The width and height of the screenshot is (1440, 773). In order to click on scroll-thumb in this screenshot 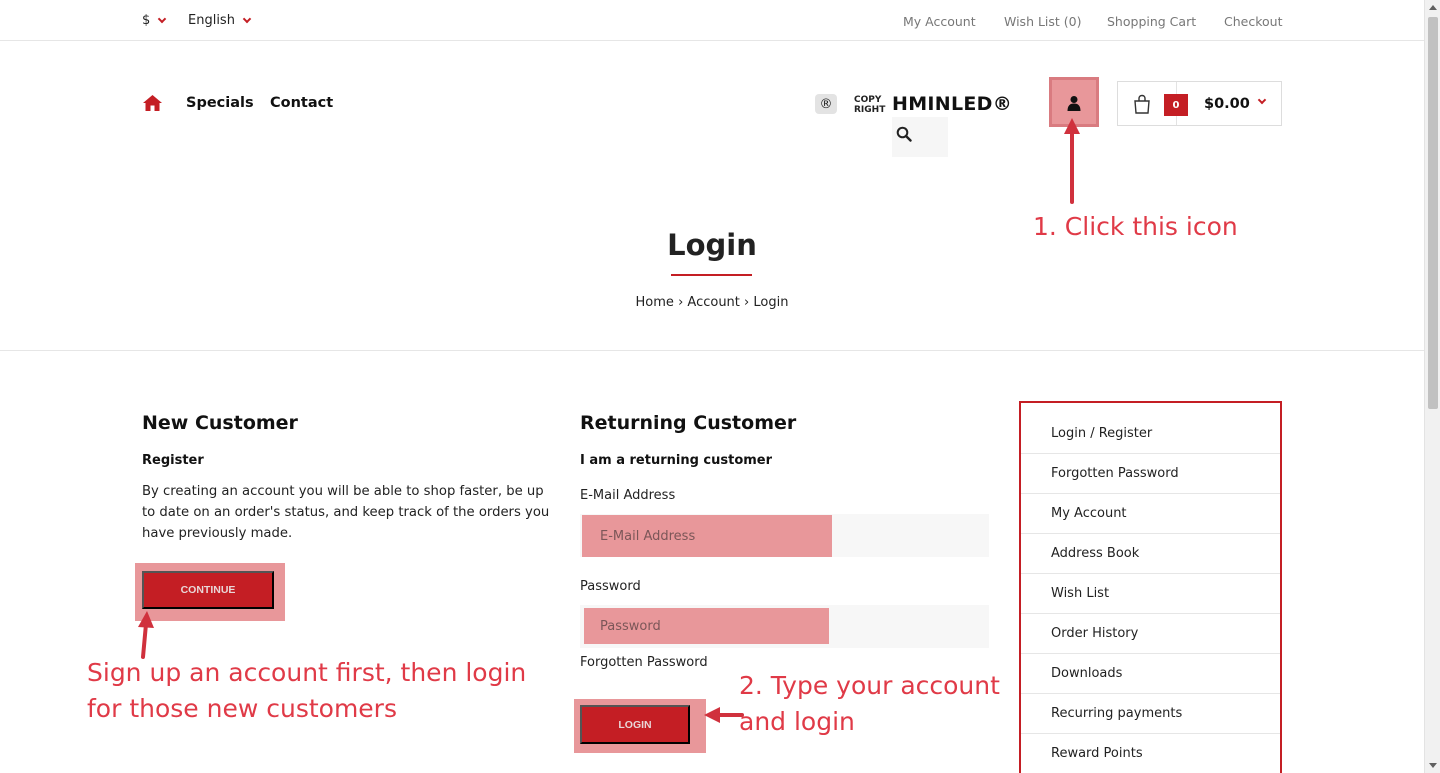, I will do `click(1433, 213)`.